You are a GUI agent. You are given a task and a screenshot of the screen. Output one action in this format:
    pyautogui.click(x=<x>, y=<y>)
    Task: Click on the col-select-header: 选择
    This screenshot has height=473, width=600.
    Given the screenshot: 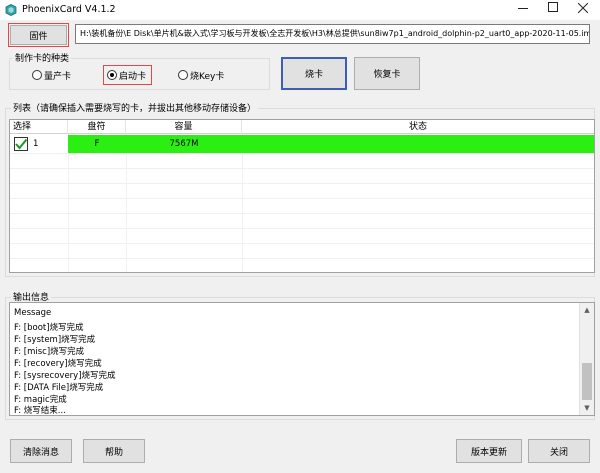 What is the action you would take?
    pyautogui.click(x=39, y=127)
    